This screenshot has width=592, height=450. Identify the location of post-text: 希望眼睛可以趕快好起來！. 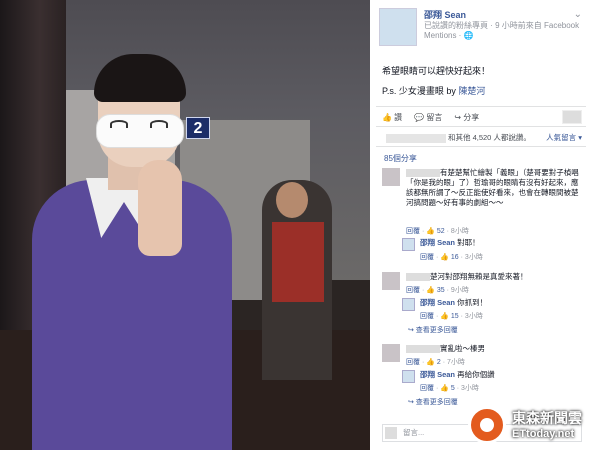
(436, 71).